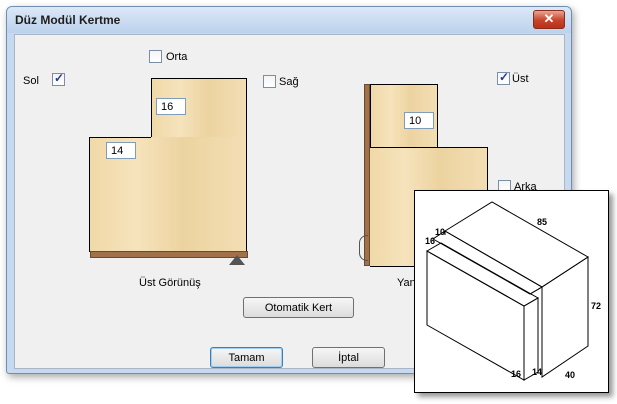  Describe the element at coordinates (155, 56) in the screenshot. I see `orta-checkbox` at that location.